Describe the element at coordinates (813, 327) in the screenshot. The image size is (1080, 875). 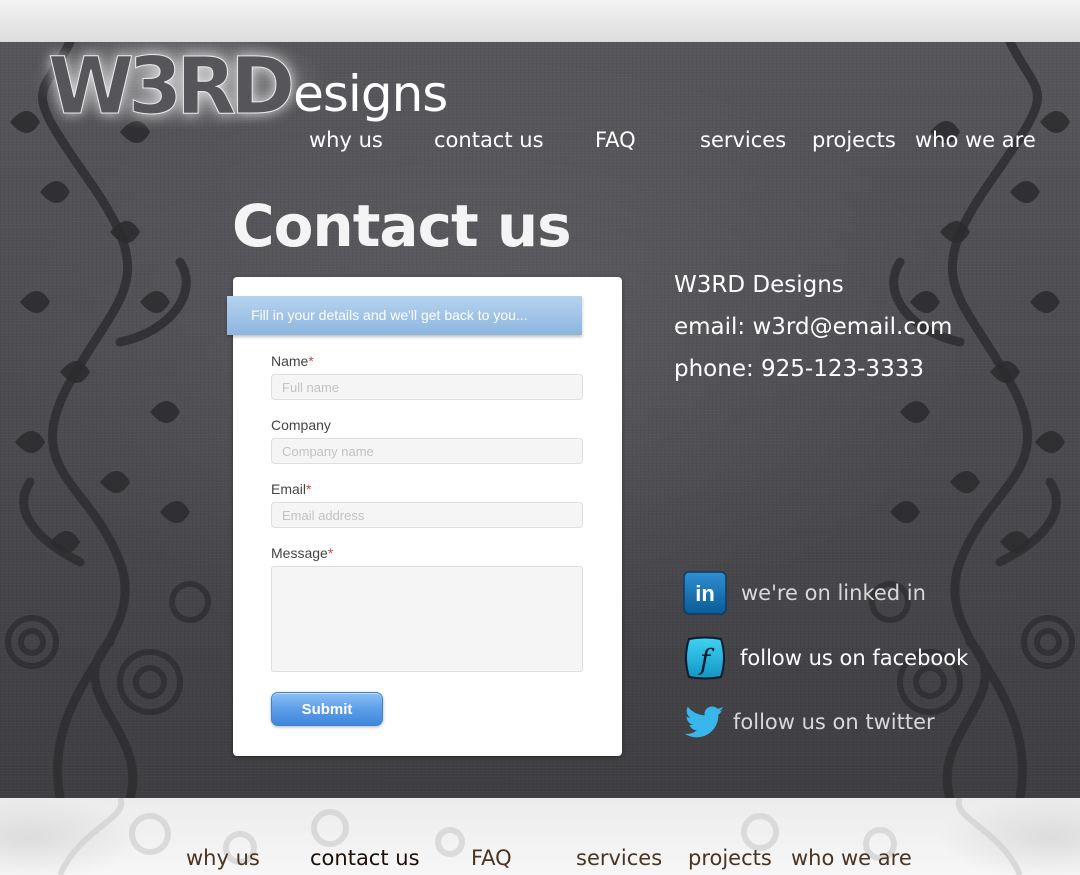
I see `contact-email: email: w3rd@email.com` at that location.